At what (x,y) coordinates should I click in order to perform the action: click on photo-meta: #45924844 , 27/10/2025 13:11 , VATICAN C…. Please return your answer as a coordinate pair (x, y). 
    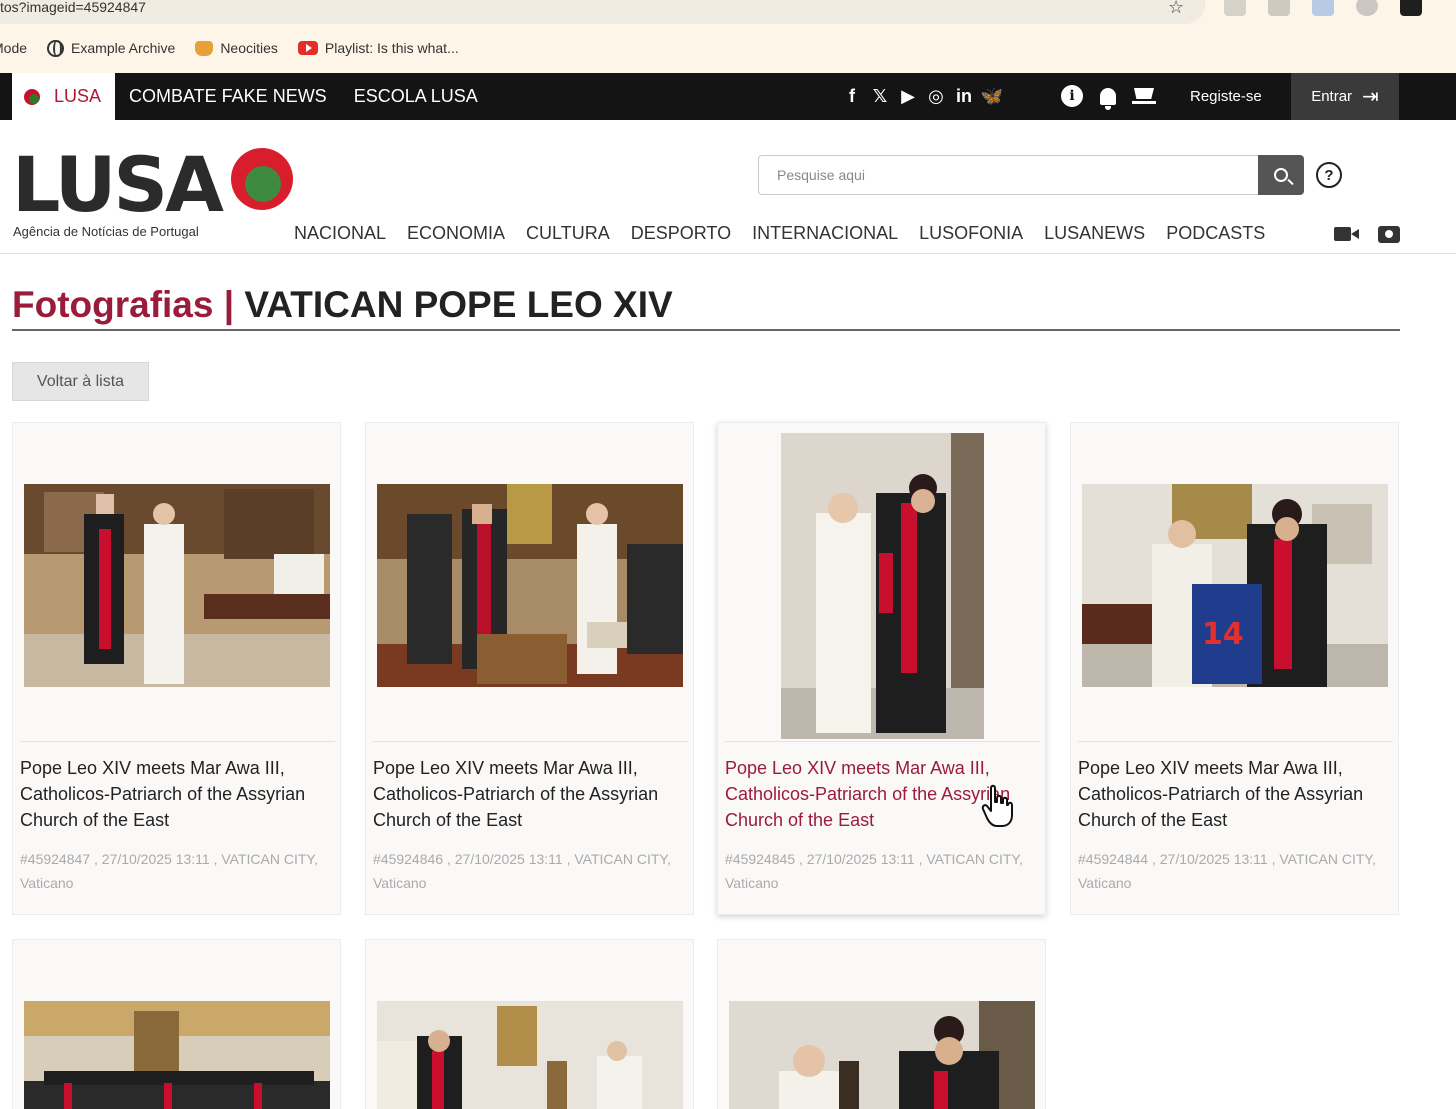
    Looking at the image, I should click on (1227, 871).